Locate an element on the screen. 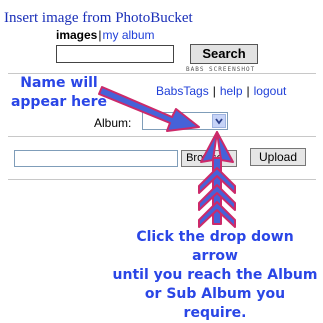  album-select is located at coordinates (185, 121).